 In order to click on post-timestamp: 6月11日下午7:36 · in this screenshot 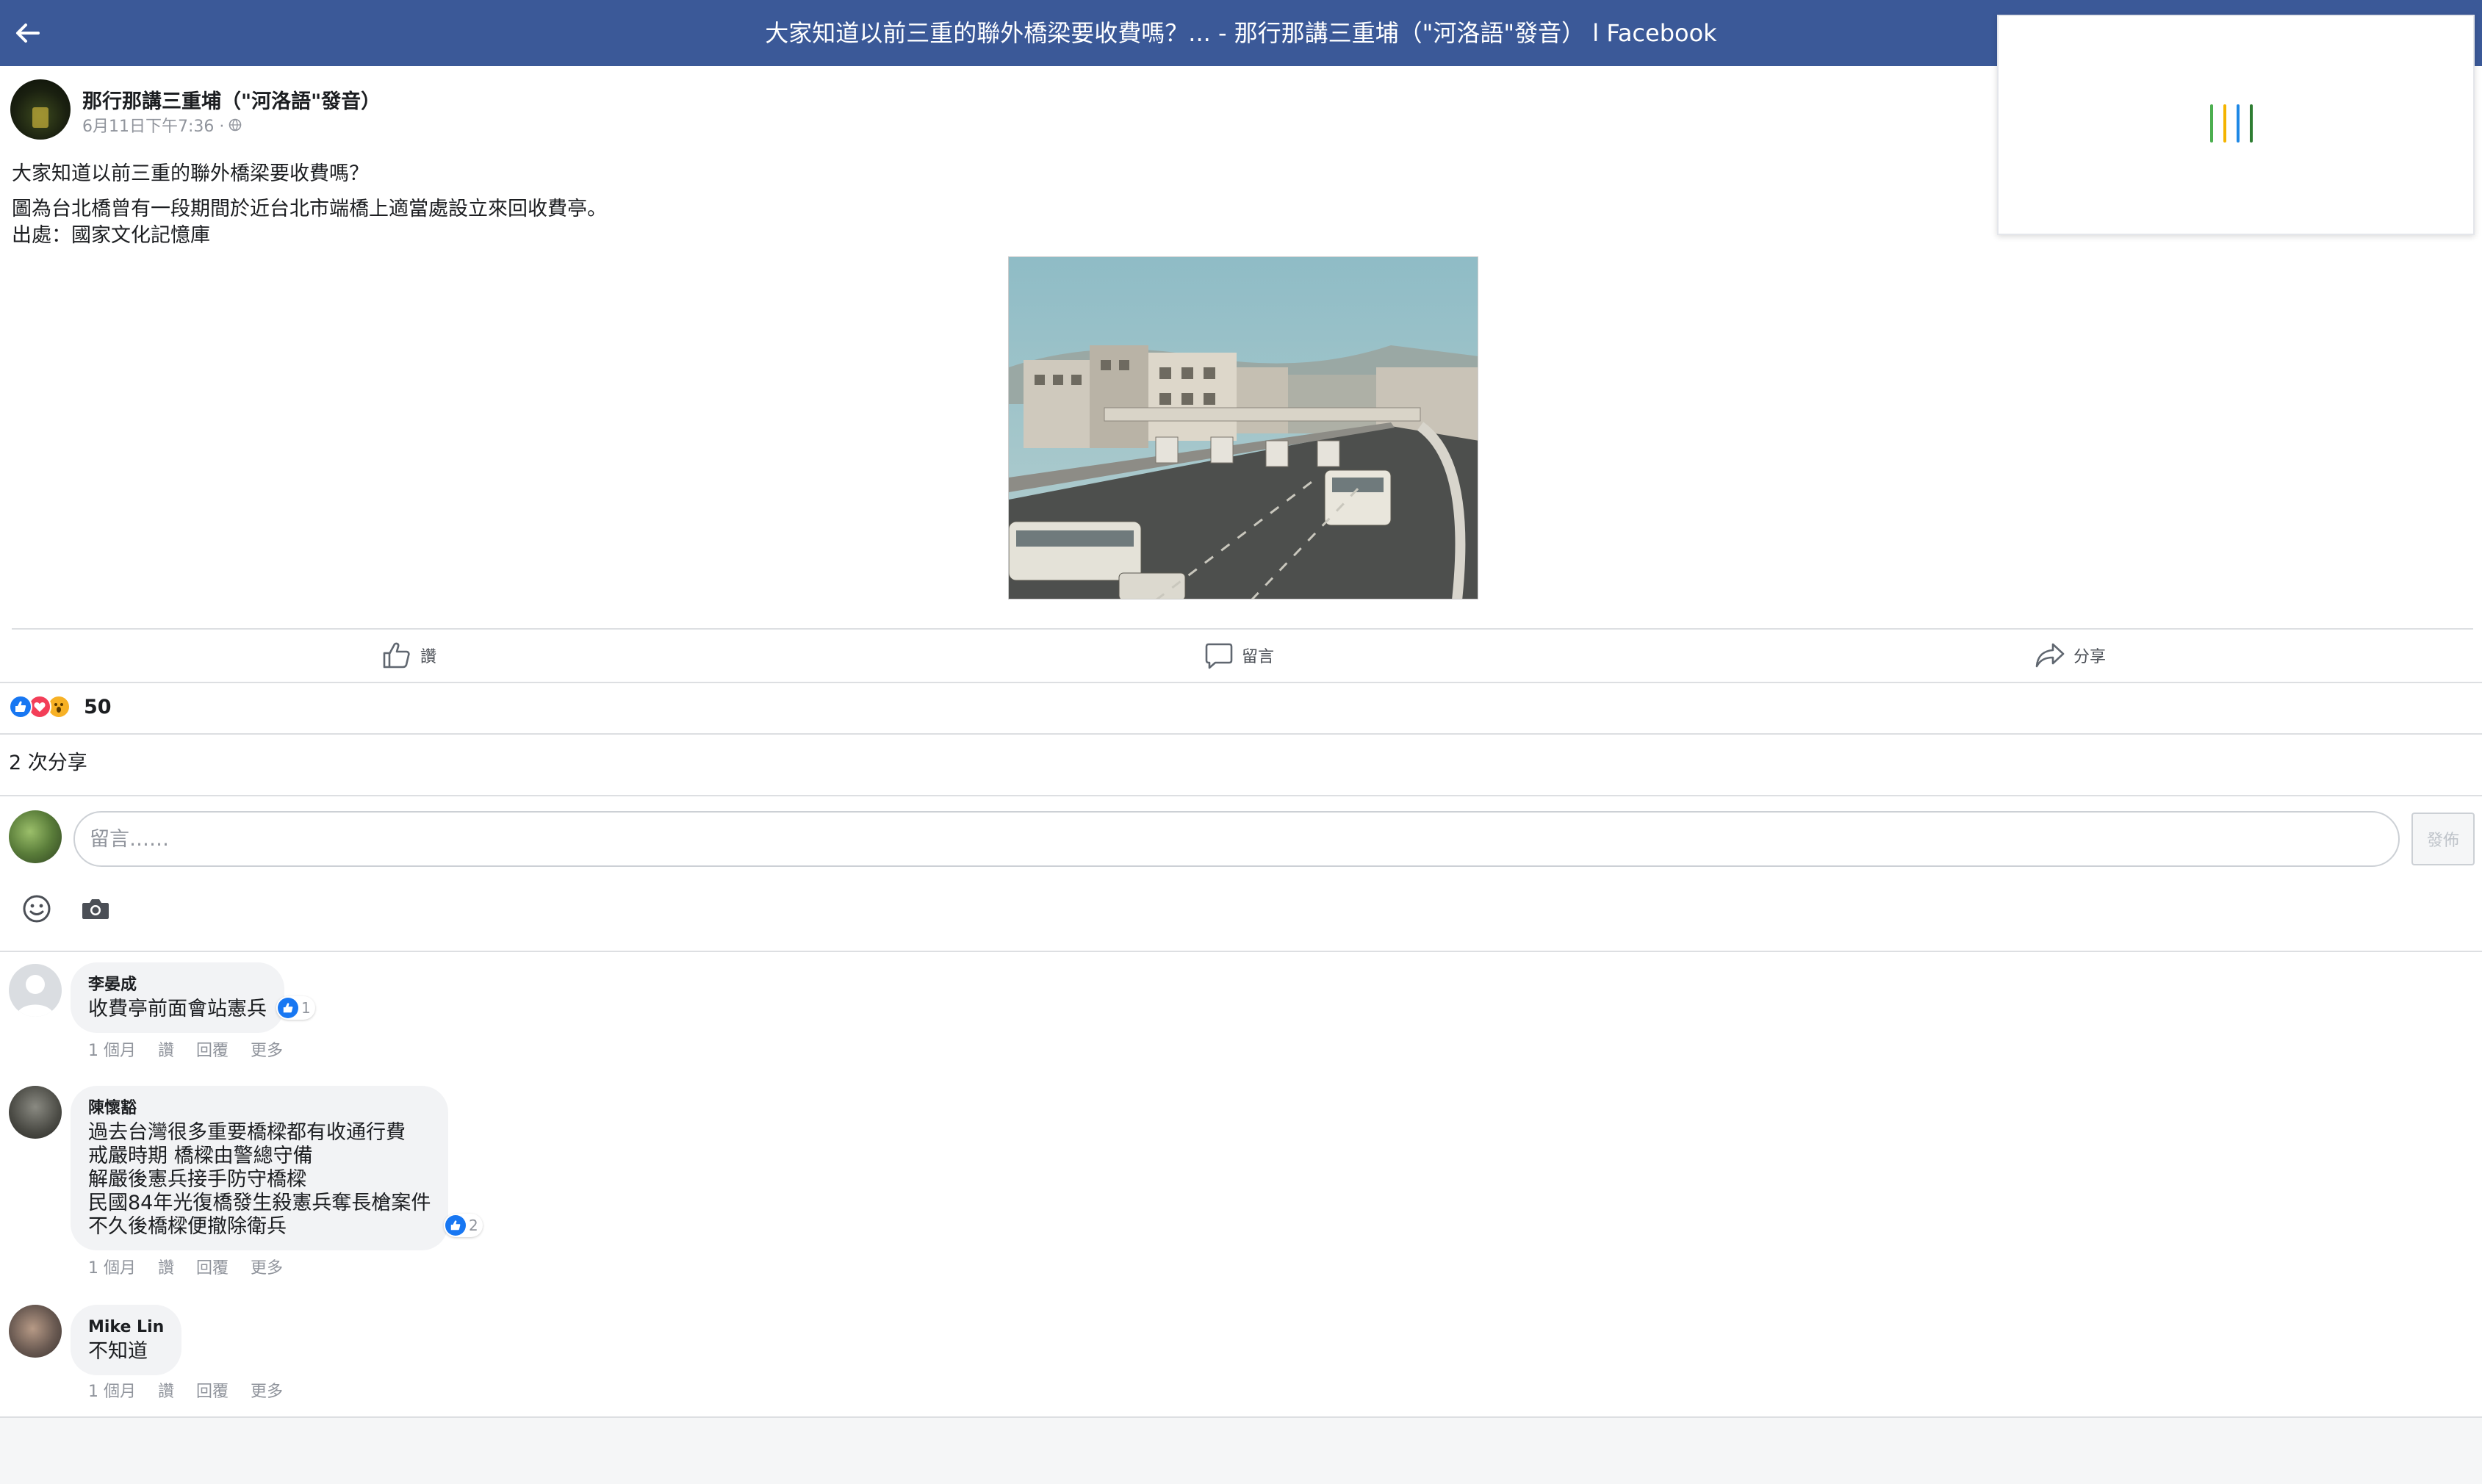, I will do `click(153, 125)`.